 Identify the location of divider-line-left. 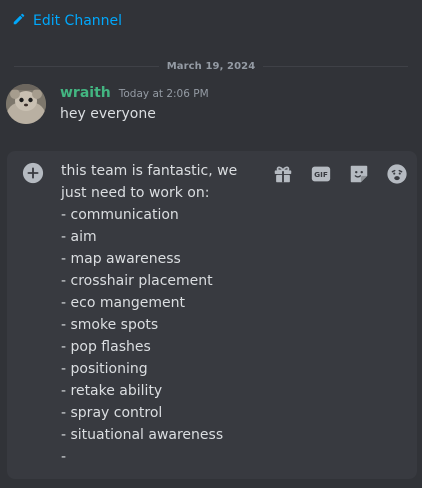
(86, 66).